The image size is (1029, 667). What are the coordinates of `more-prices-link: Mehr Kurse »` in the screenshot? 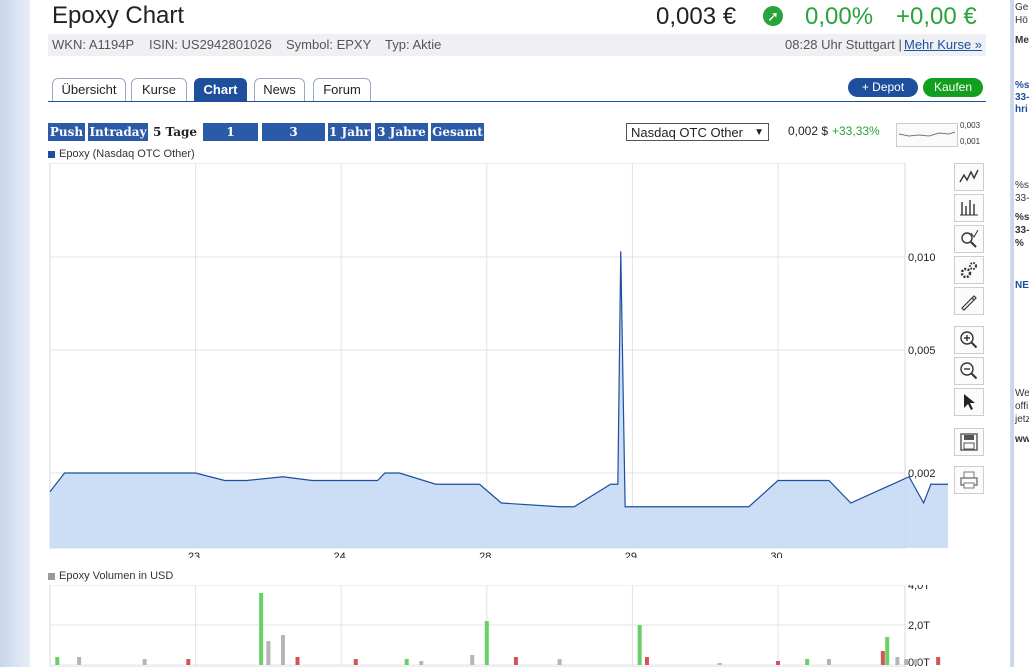 It's located at (943, 45).